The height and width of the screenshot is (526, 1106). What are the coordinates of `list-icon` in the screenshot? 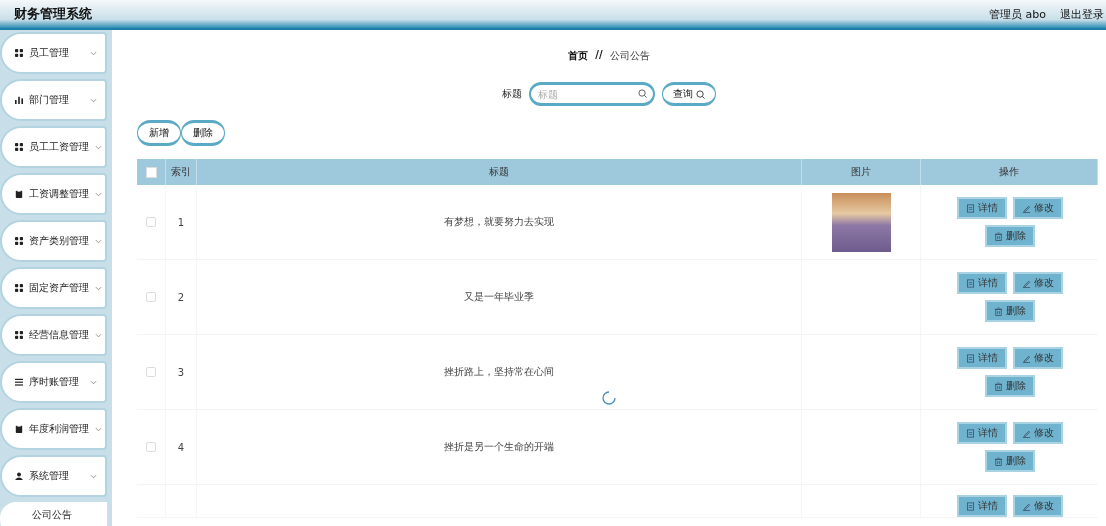 It's located at (19, 382).